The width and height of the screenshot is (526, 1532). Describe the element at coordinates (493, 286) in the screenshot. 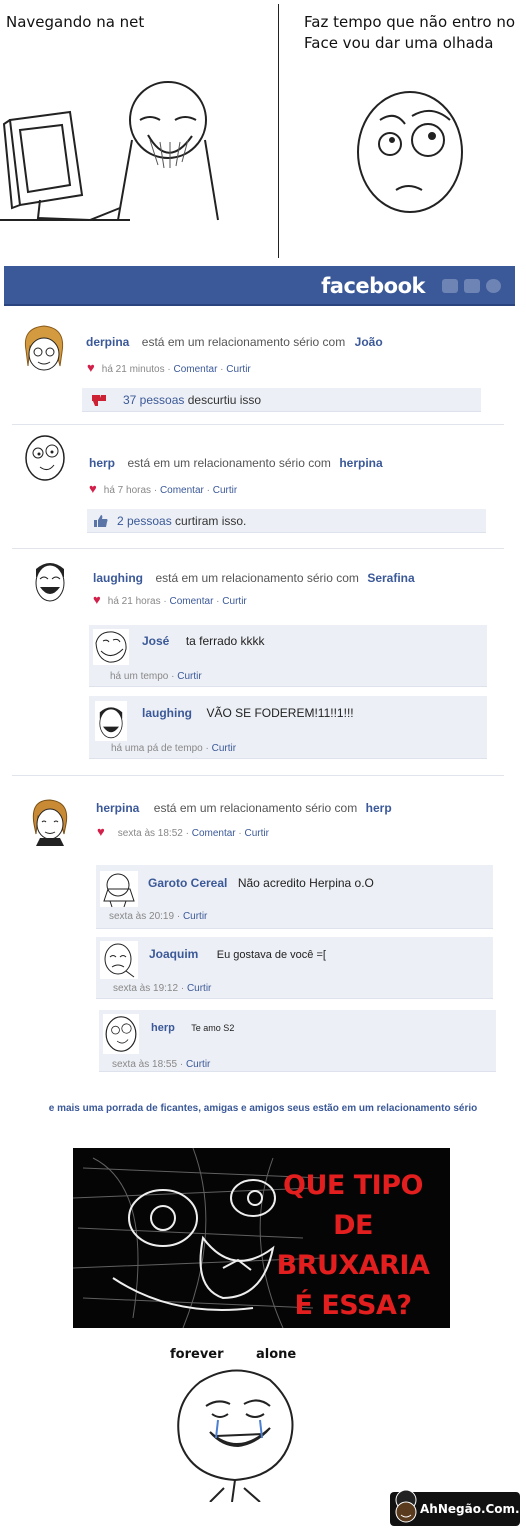

I see `notifications-globe-icon` at that location.